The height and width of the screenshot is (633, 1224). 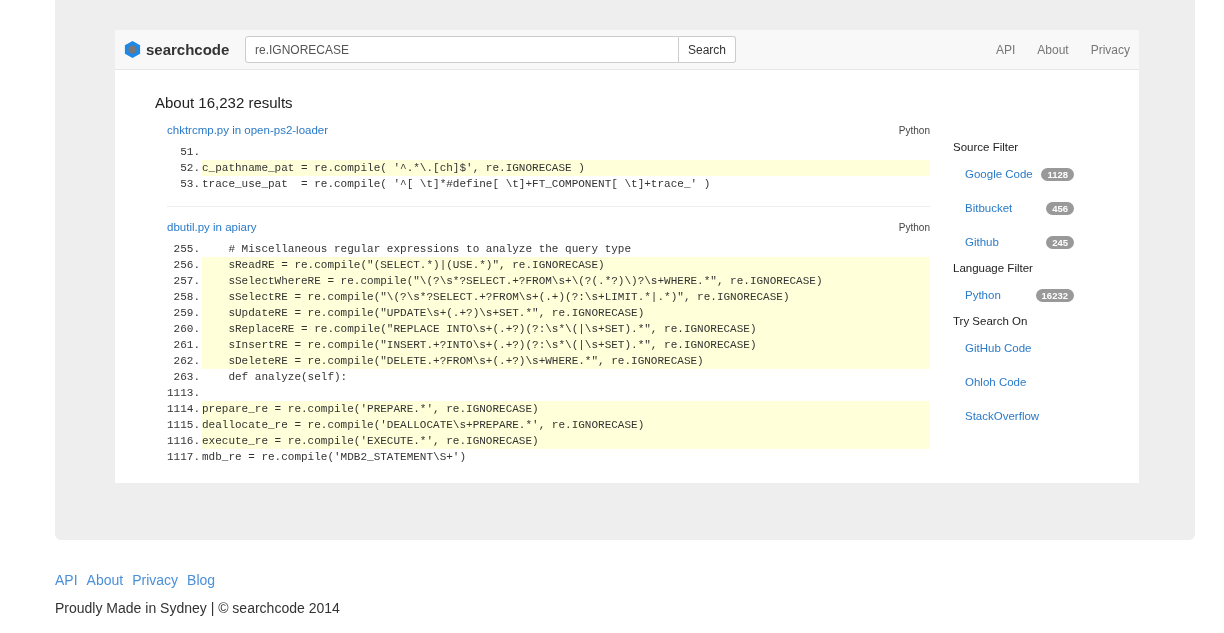 I want to click on logo-icon, so click(x=132, y=49).